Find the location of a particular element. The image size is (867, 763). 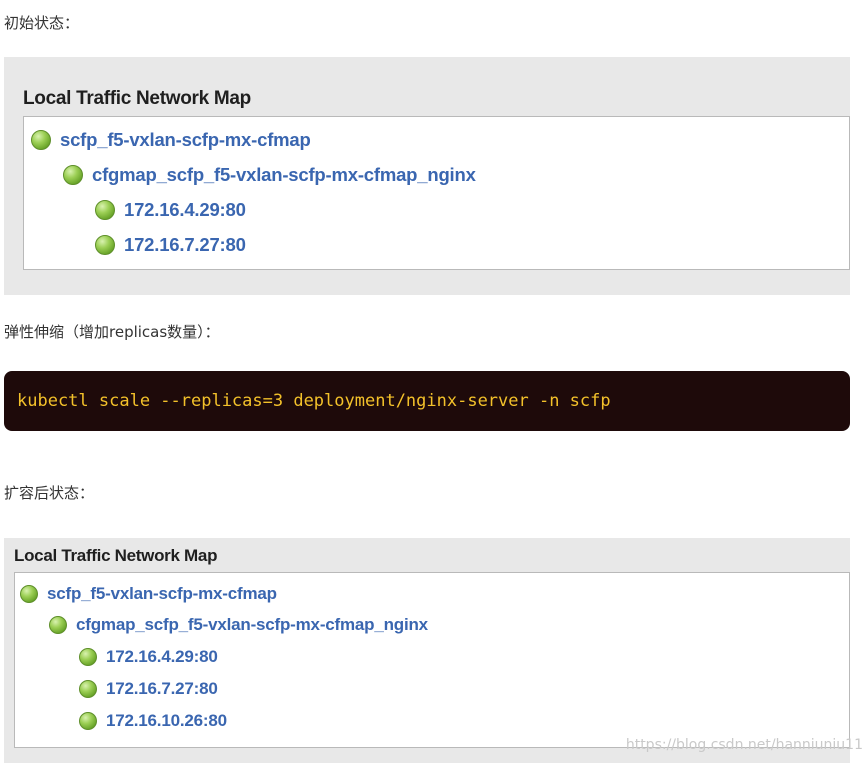

tree-node-member: 172.16.10.26:80 is located at coordinates (153, 721).